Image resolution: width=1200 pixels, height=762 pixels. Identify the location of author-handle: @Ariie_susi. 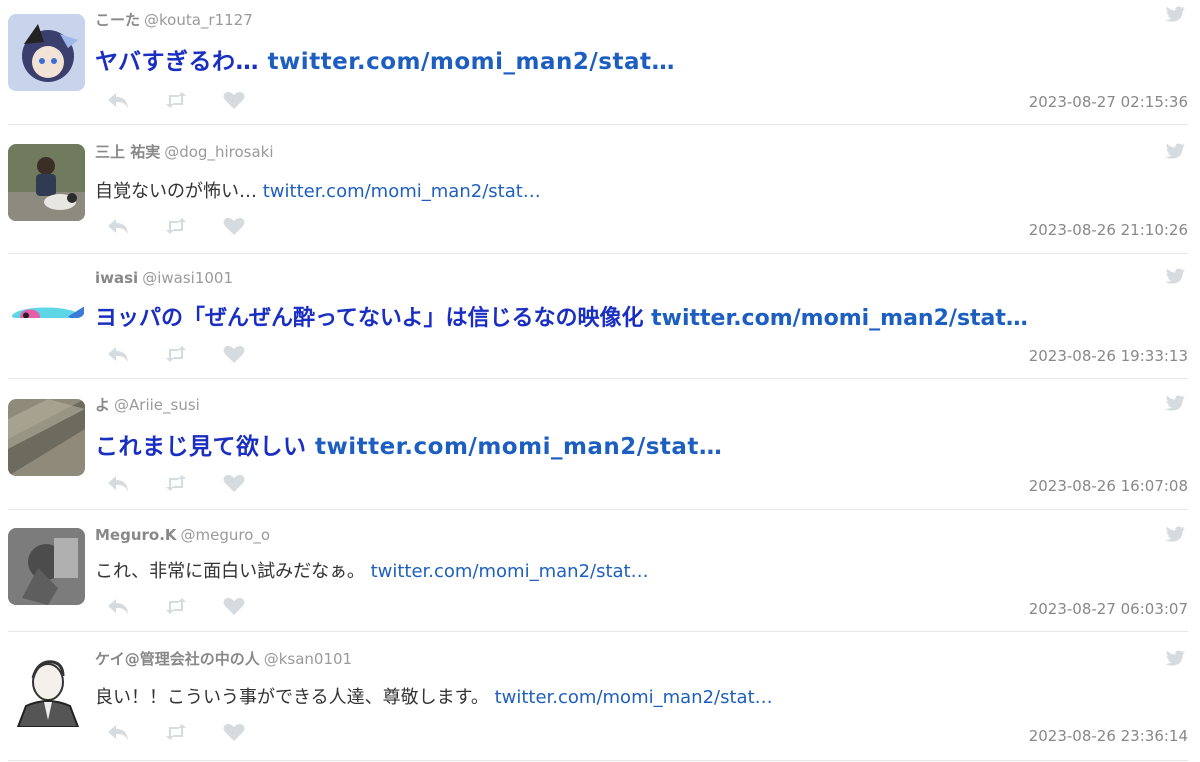
(157, 405).